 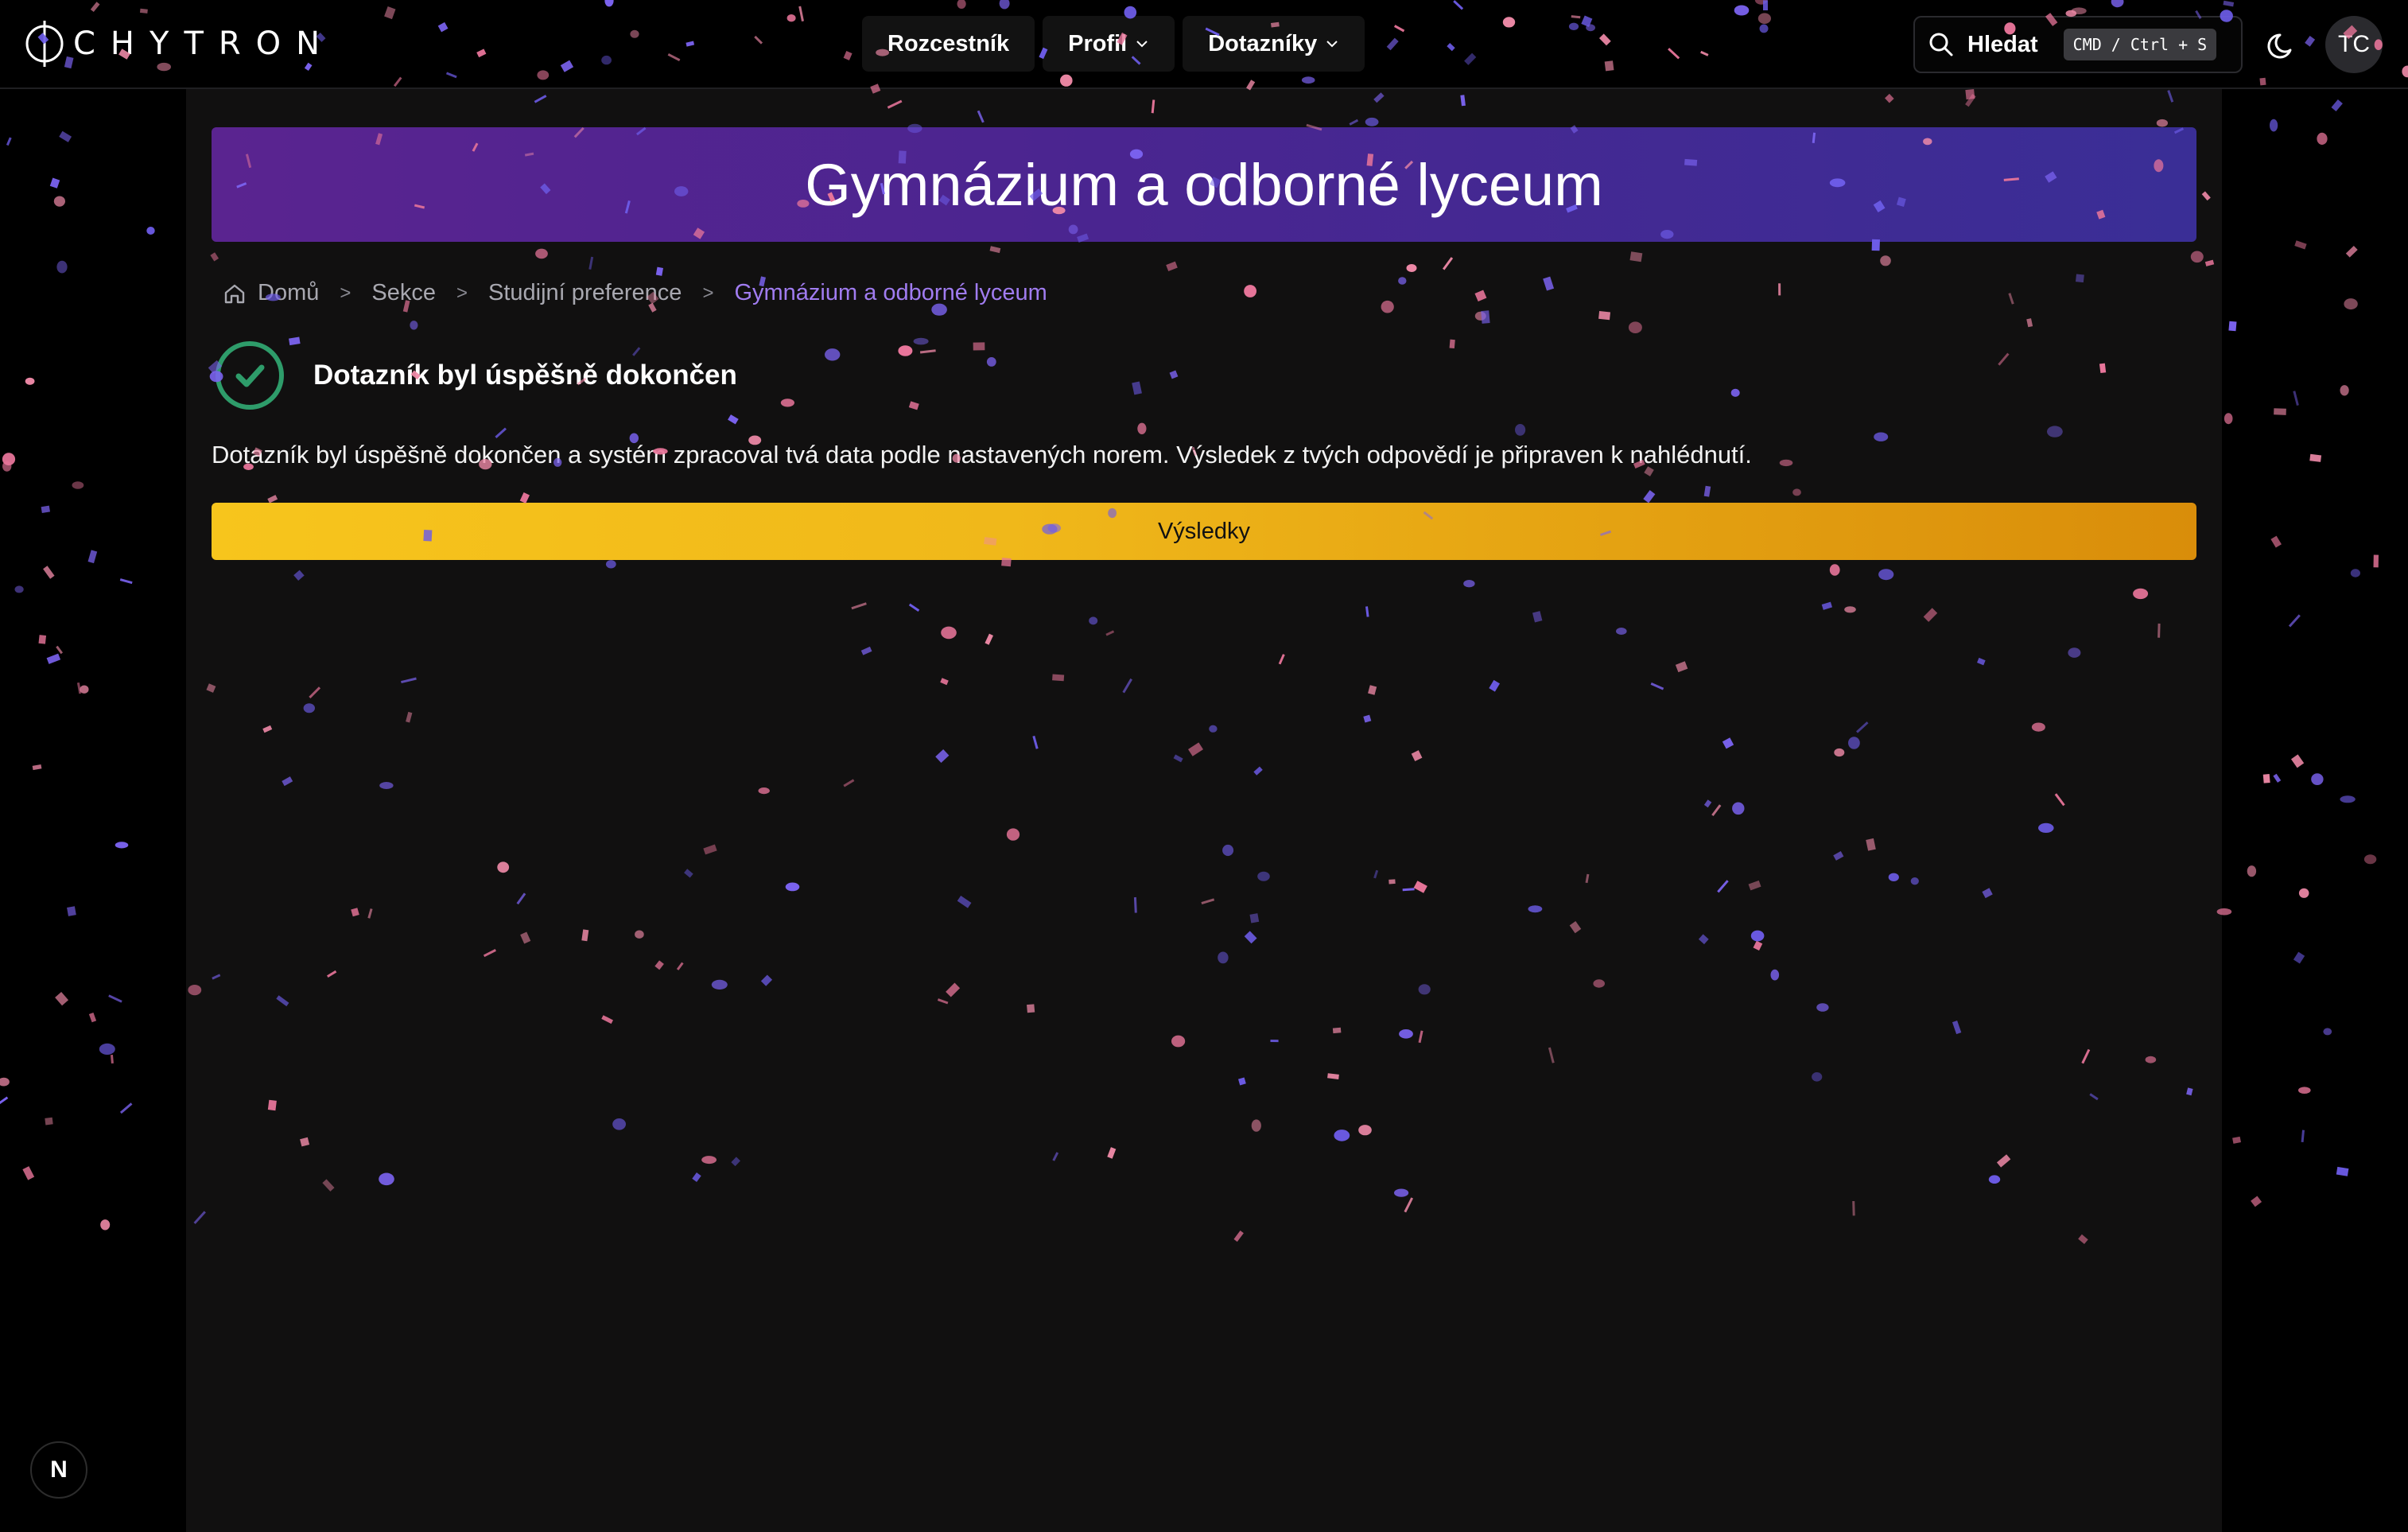 I want to click on completion-status: Dotazník byl úspěšně dokončen, so click(x=475, y=375).